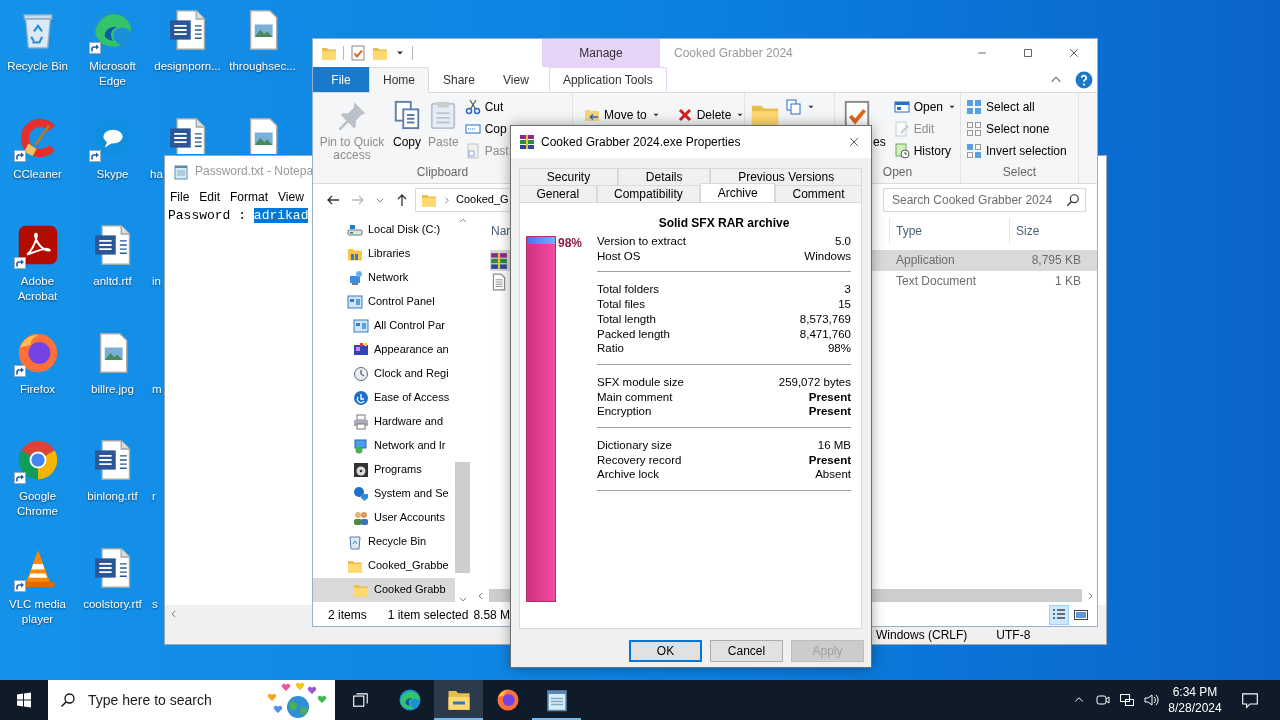 Image resolution: width=1280 pixels, height=720 pixels. Describe the element at coordinates (843, 241) in the screenshot. I see `property-value: 5.0` at that location.